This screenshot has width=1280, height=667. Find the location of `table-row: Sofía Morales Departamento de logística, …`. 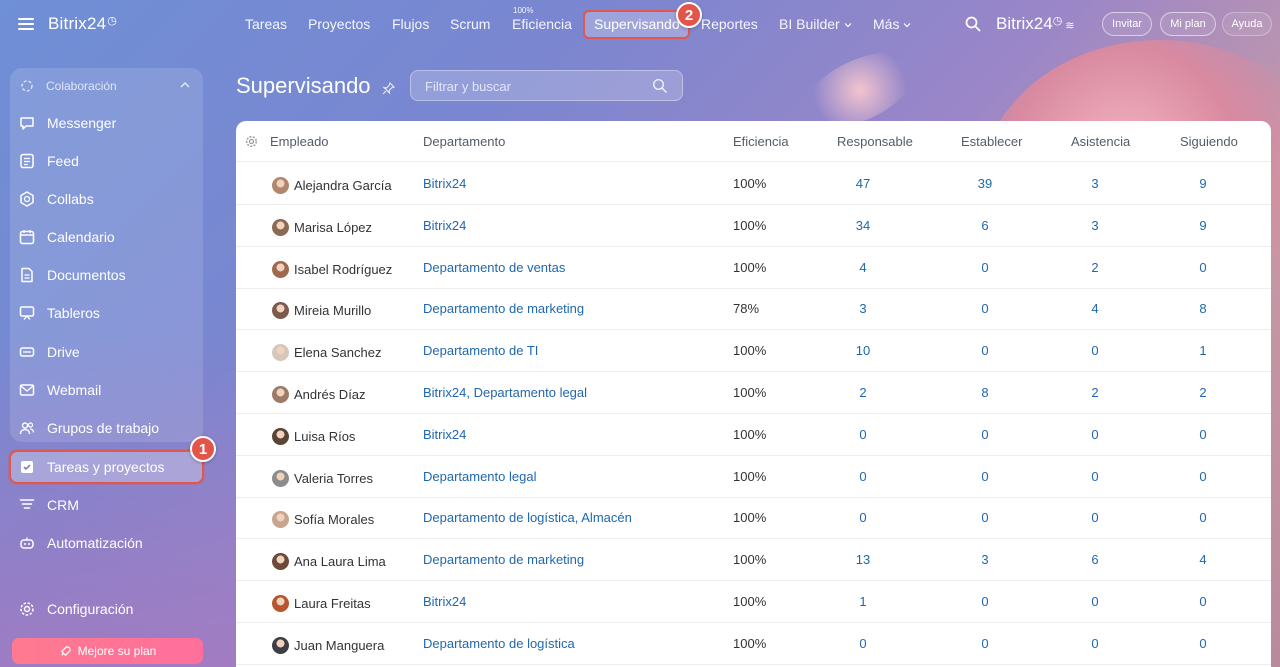

table-row: Sofía Morales Departamento de logística, … is located at coordinates (753, 518).